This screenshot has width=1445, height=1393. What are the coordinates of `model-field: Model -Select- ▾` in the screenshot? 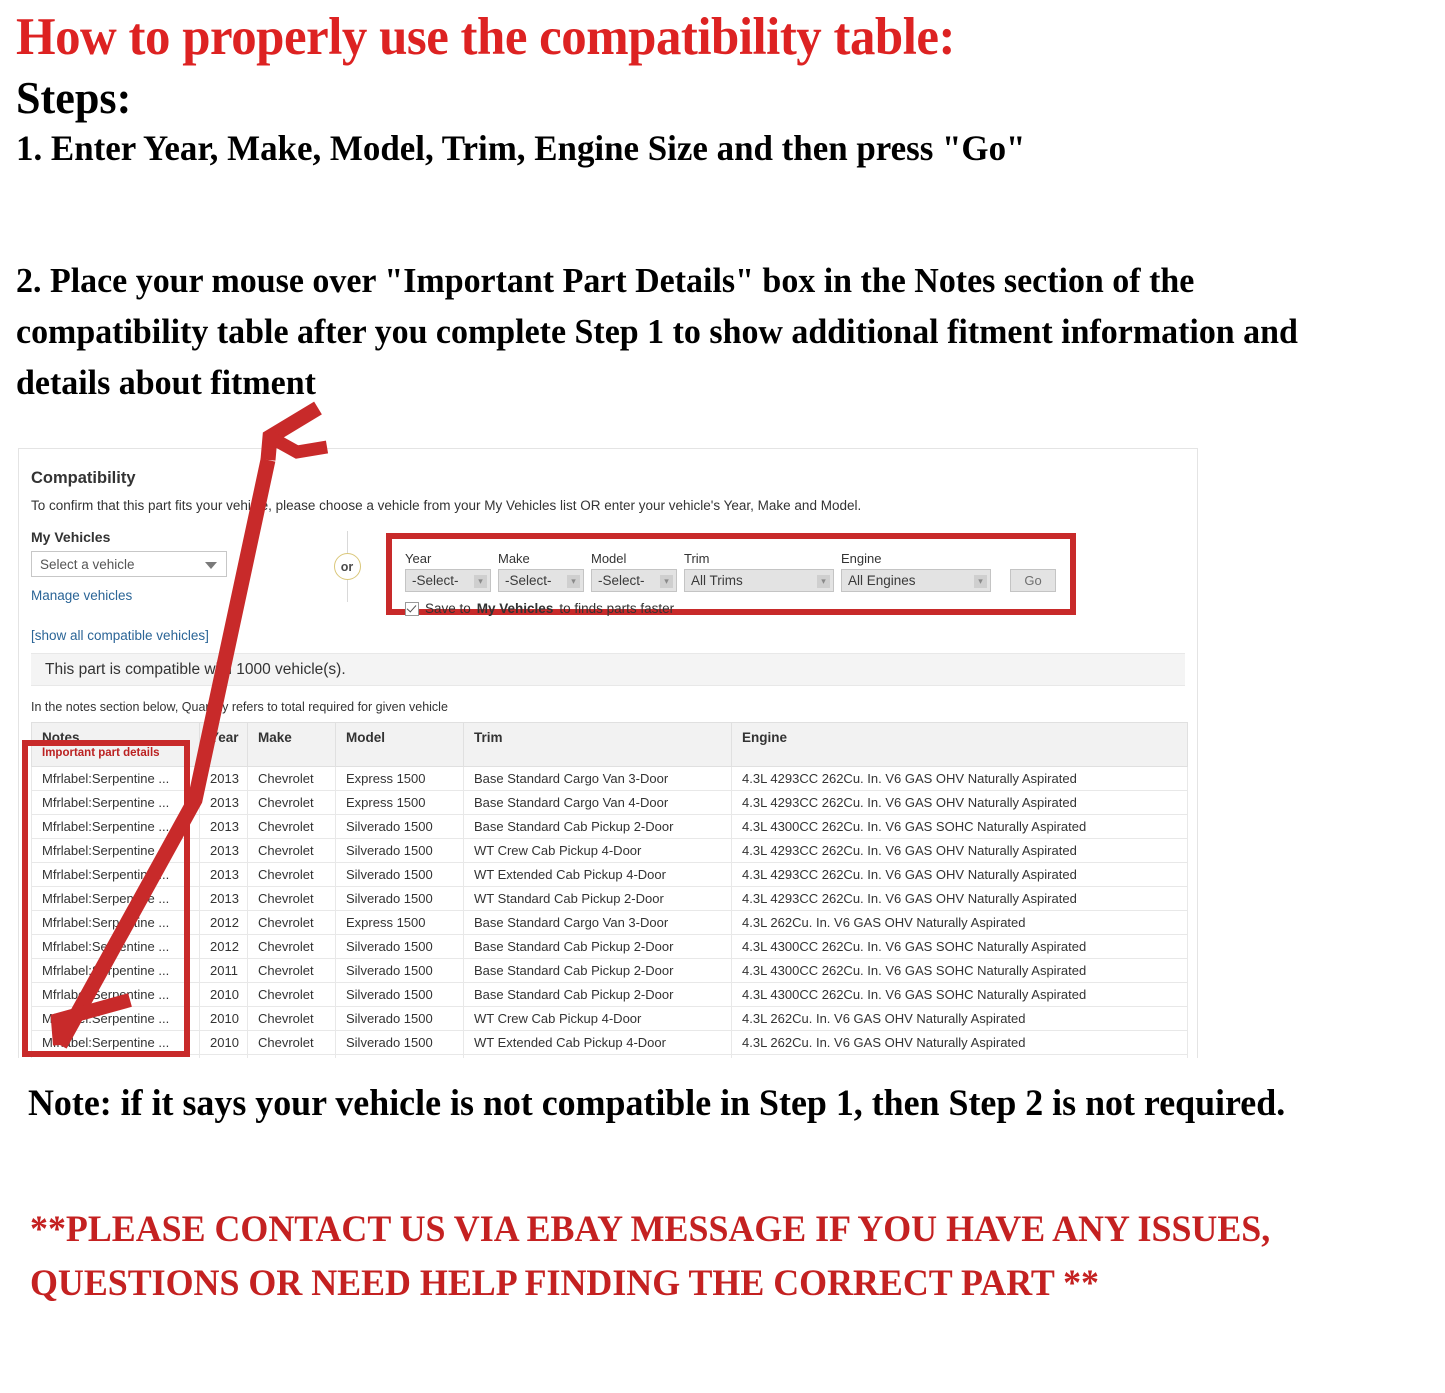 It's located at (634, 571).